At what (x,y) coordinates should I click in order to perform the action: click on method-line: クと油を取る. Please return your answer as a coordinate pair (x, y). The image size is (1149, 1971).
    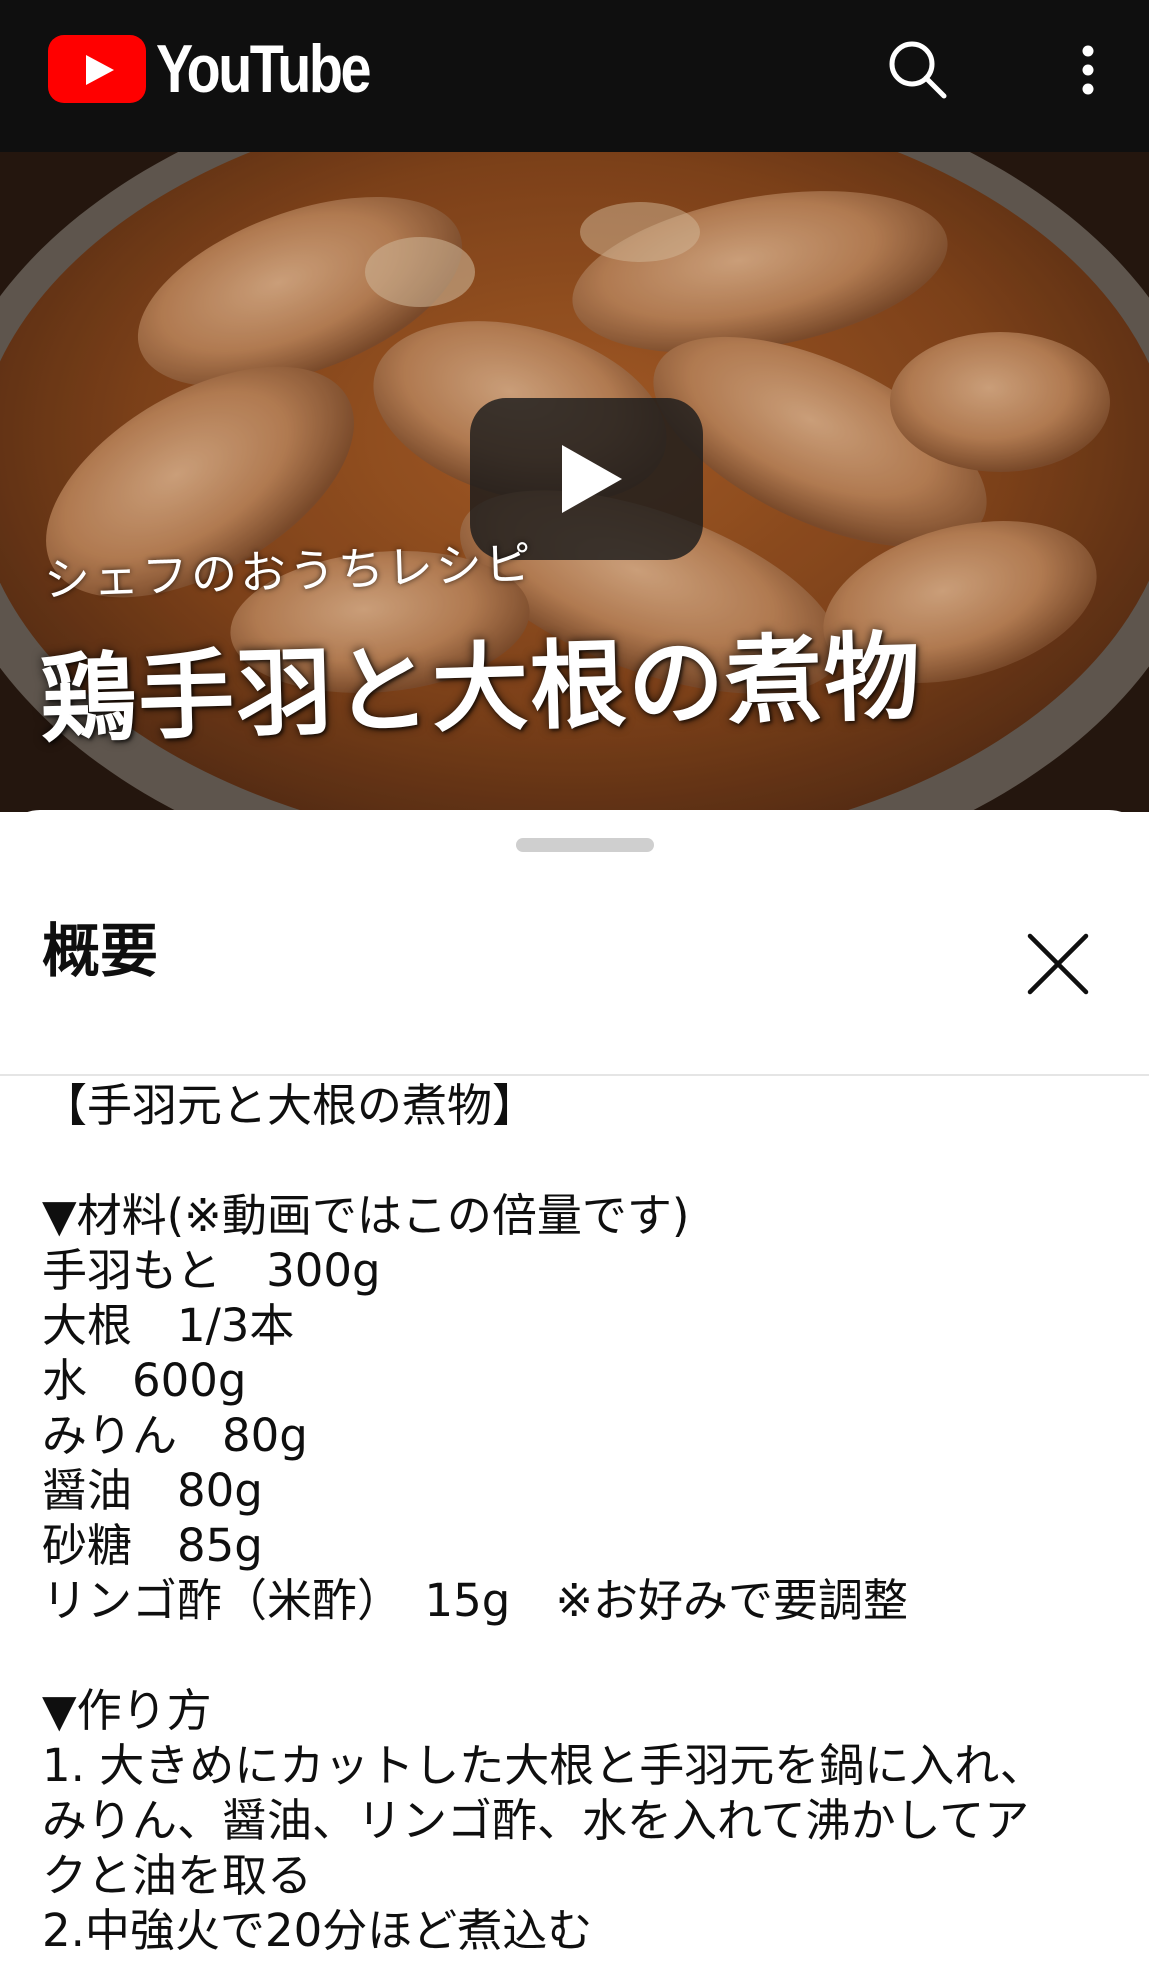
    Looking at the image, I should click on (177, 1875).